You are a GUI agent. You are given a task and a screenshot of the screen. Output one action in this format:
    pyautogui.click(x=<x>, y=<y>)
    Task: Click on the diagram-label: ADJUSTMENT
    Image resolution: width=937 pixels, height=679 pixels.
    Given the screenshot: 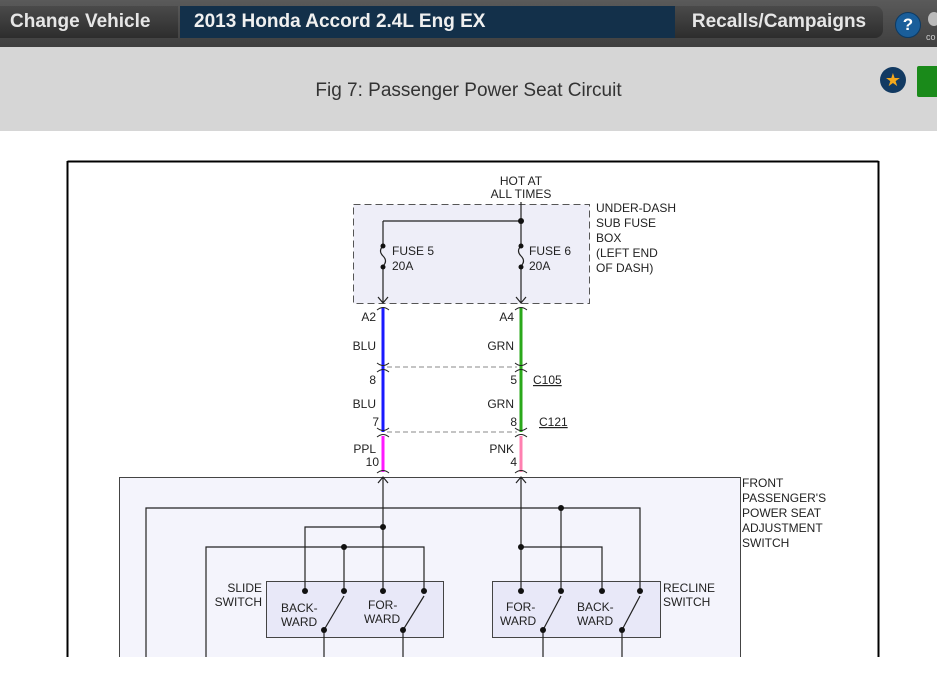 What is the action you would take?
    pyautogui.click(x=782, y=528)
    